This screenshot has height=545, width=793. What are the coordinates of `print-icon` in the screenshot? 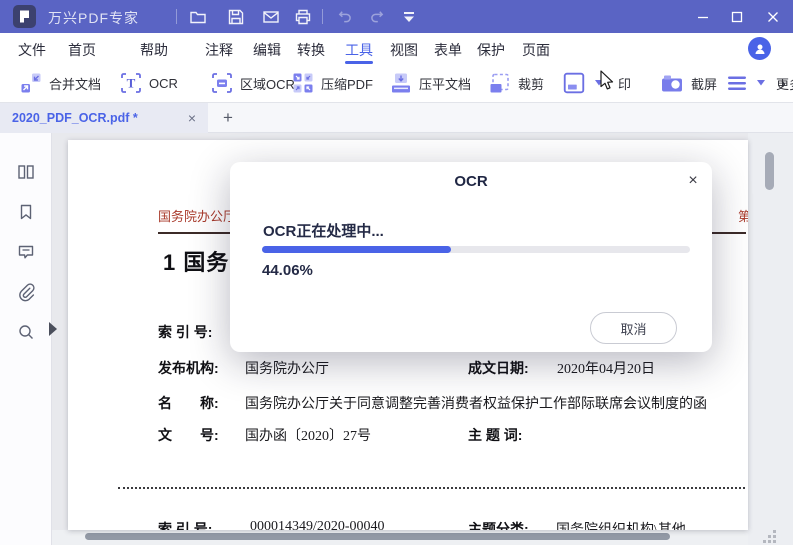 It's located at (303, 17).